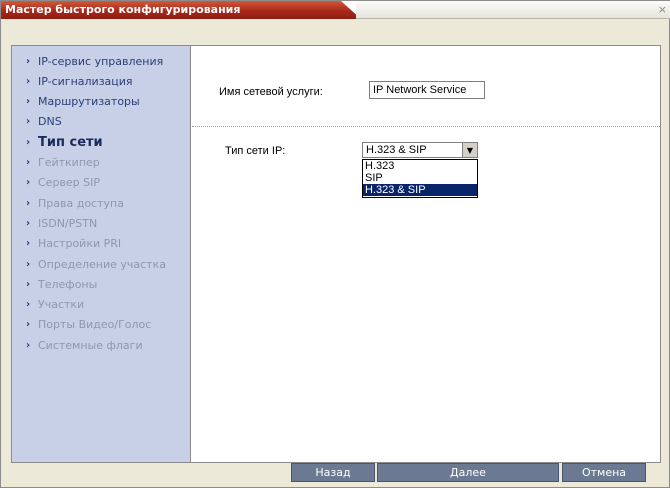  I want to click on sidebar-item-label: DNS, so click(50, 122).